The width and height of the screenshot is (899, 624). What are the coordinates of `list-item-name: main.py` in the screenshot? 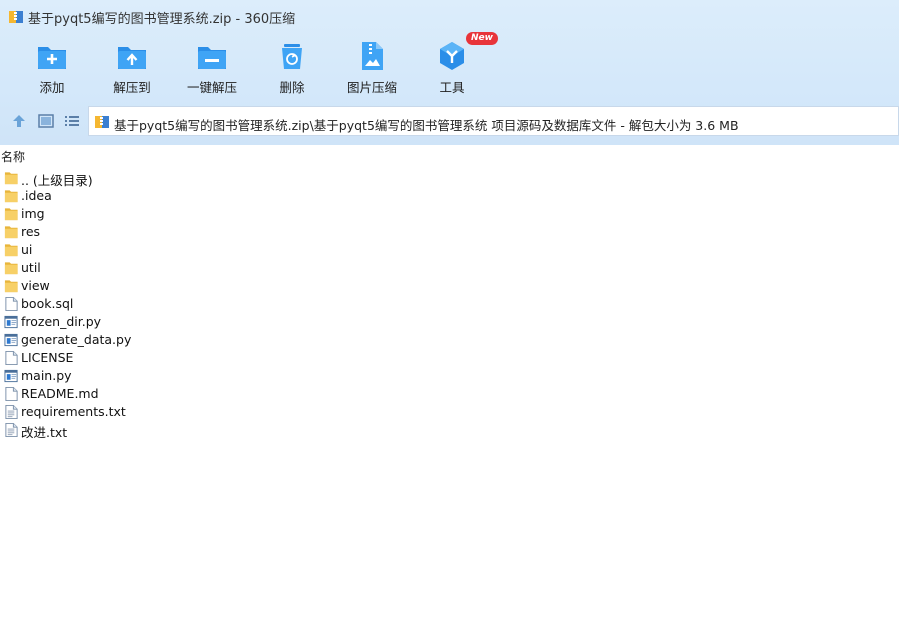 It's located at (46, 375).